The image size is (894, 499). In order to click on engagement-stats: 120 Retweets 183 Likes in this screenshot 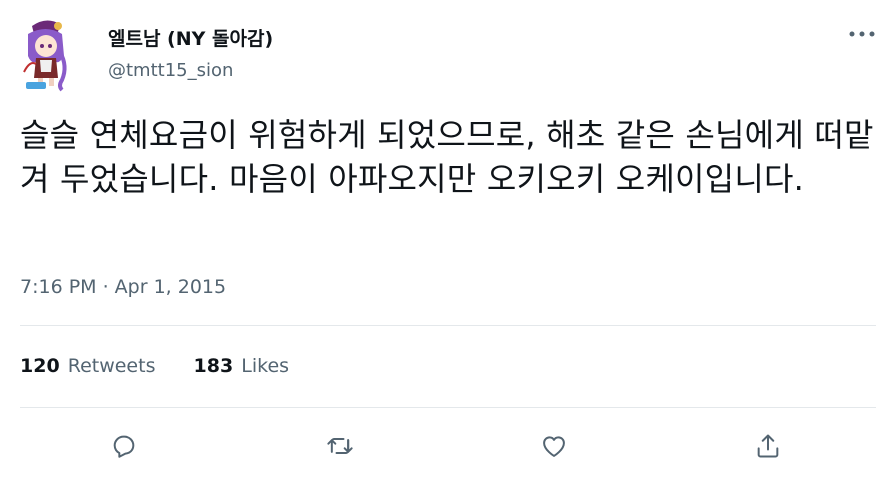, I will do `click(170, 366)`.